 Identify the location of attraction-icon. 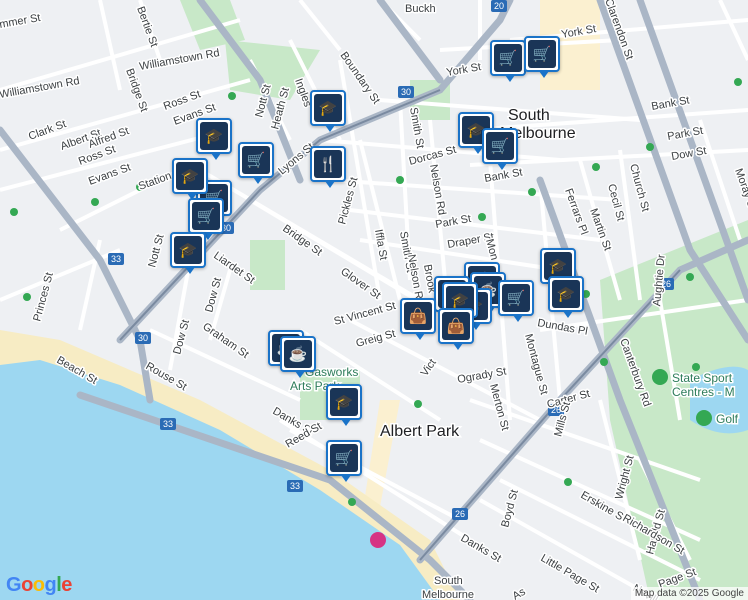
(378, 540).